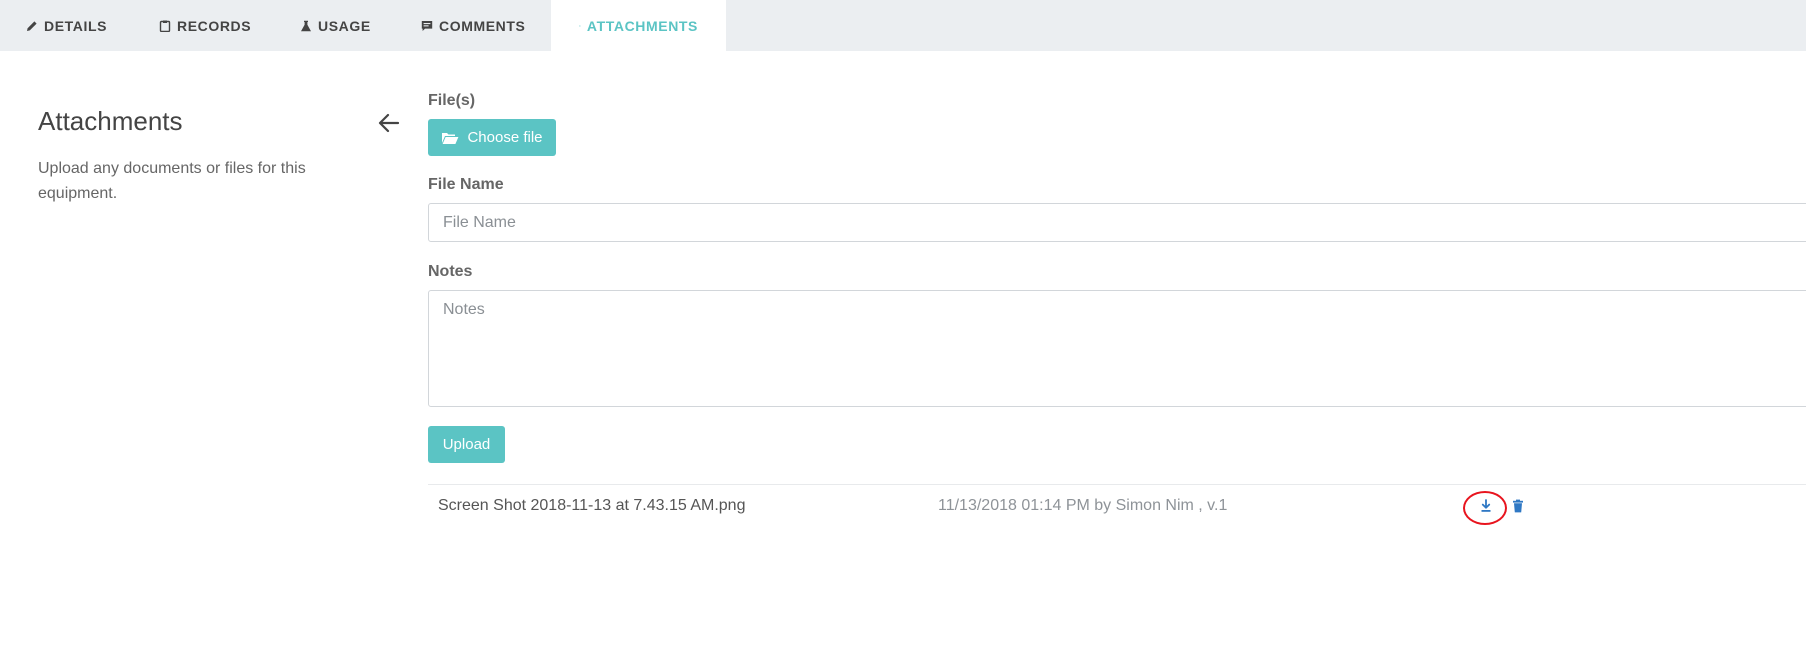  I want to click on tab-label: ATTACHMENTS, so click(642, 25).